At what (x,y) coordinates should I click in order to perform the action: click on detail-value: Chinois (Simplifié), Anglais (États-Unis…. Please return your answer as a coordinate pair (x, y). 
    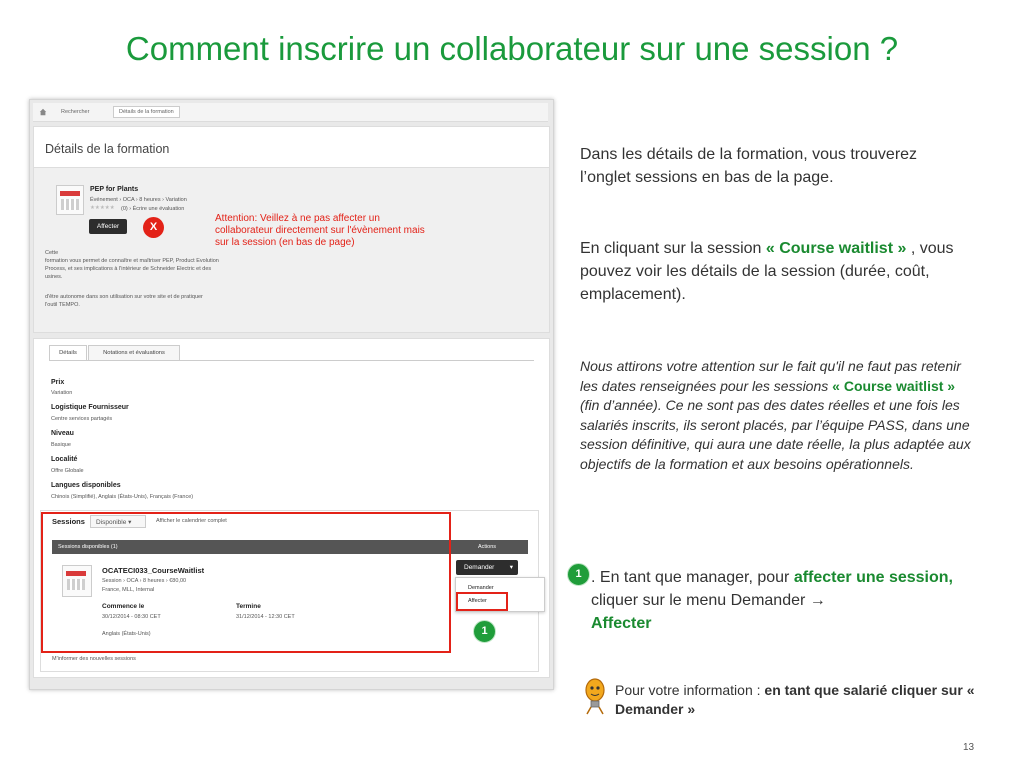
    Looking at the image, I should click on (122, 497).